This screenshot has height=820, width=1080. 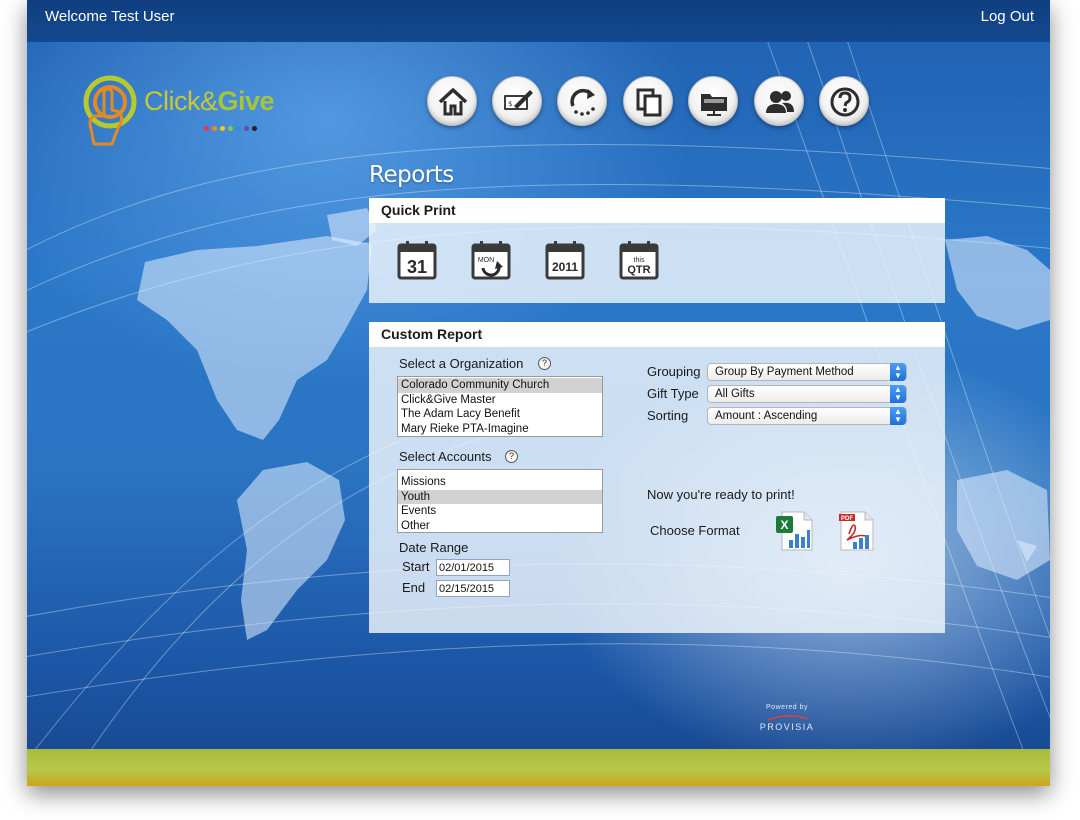 I want to click on powered-by-provisia: Powered by PROVISIA, so click(x=787, y=718).